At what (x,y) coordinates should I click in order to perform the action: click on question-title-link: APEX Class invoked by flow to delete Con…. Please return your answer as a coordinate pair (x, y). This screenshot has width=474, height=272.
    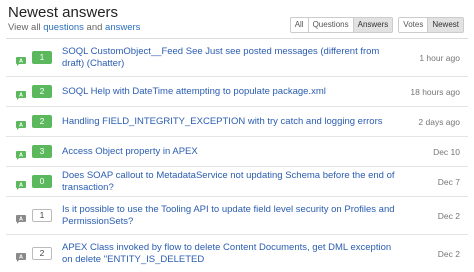
    Looking at the image, I should click on (230, 254).